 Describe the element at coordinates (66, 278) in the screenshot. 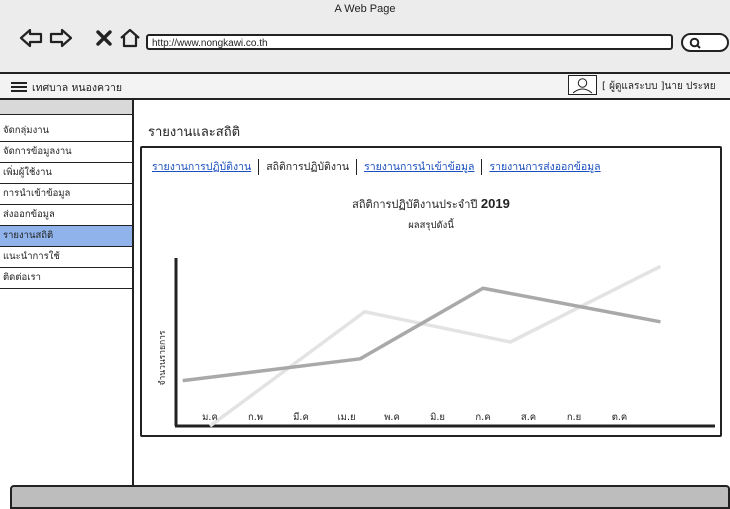

I see `sidebar-item-contact: ติดต่อเรา` at that location.